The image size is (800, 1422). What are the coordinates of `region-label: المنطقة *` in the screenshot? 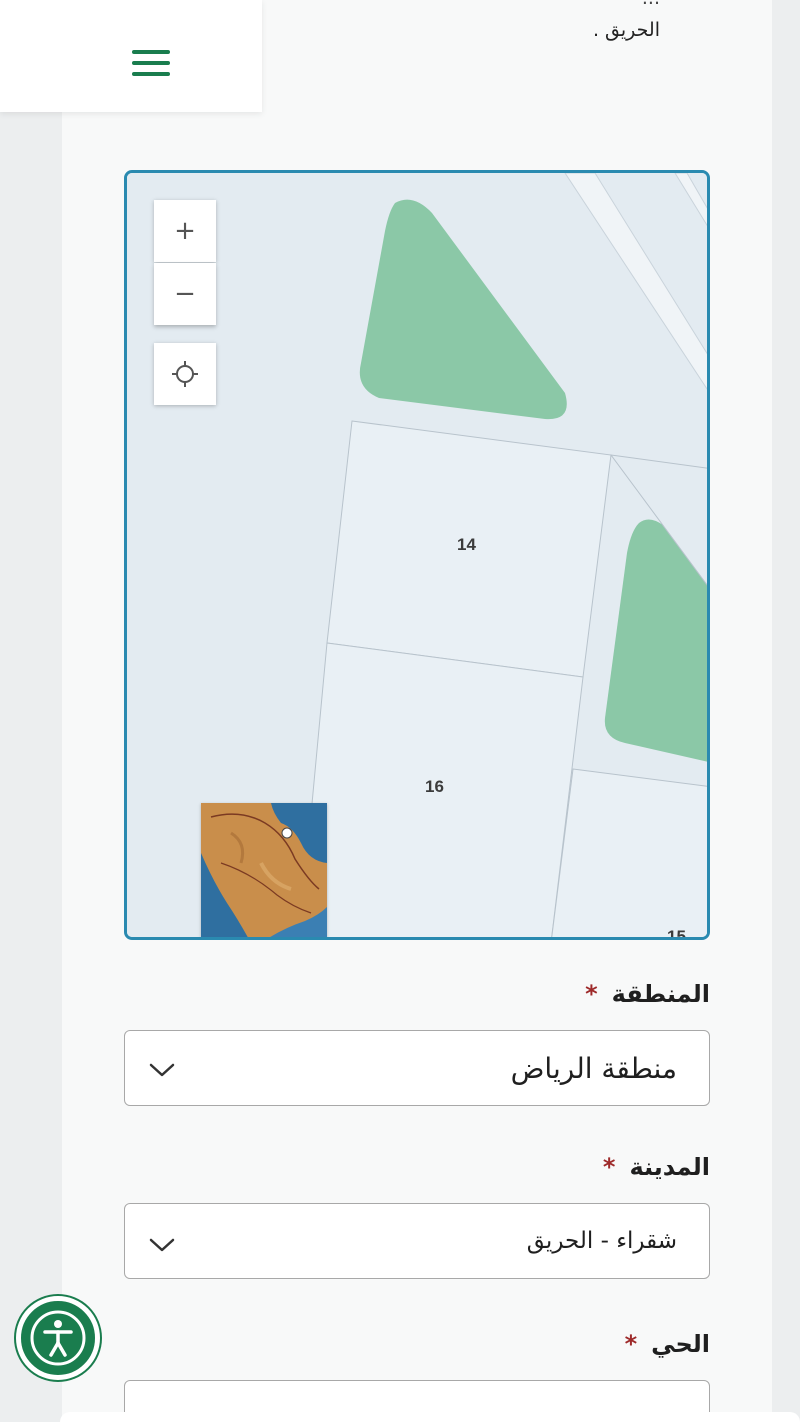 It's located at (647, 994).